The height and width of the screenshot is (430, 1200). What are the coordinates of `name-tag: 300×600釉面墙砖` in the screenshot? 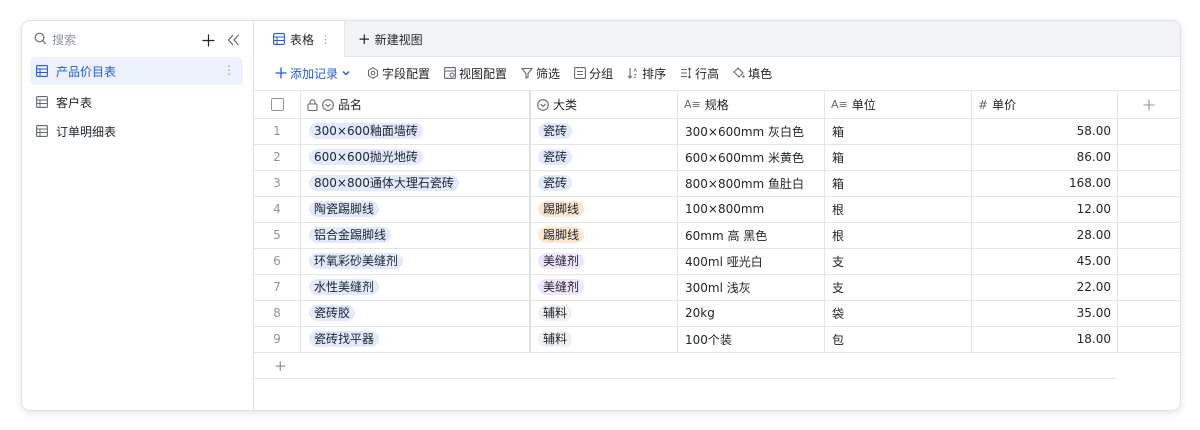 It's located at (366, 131).